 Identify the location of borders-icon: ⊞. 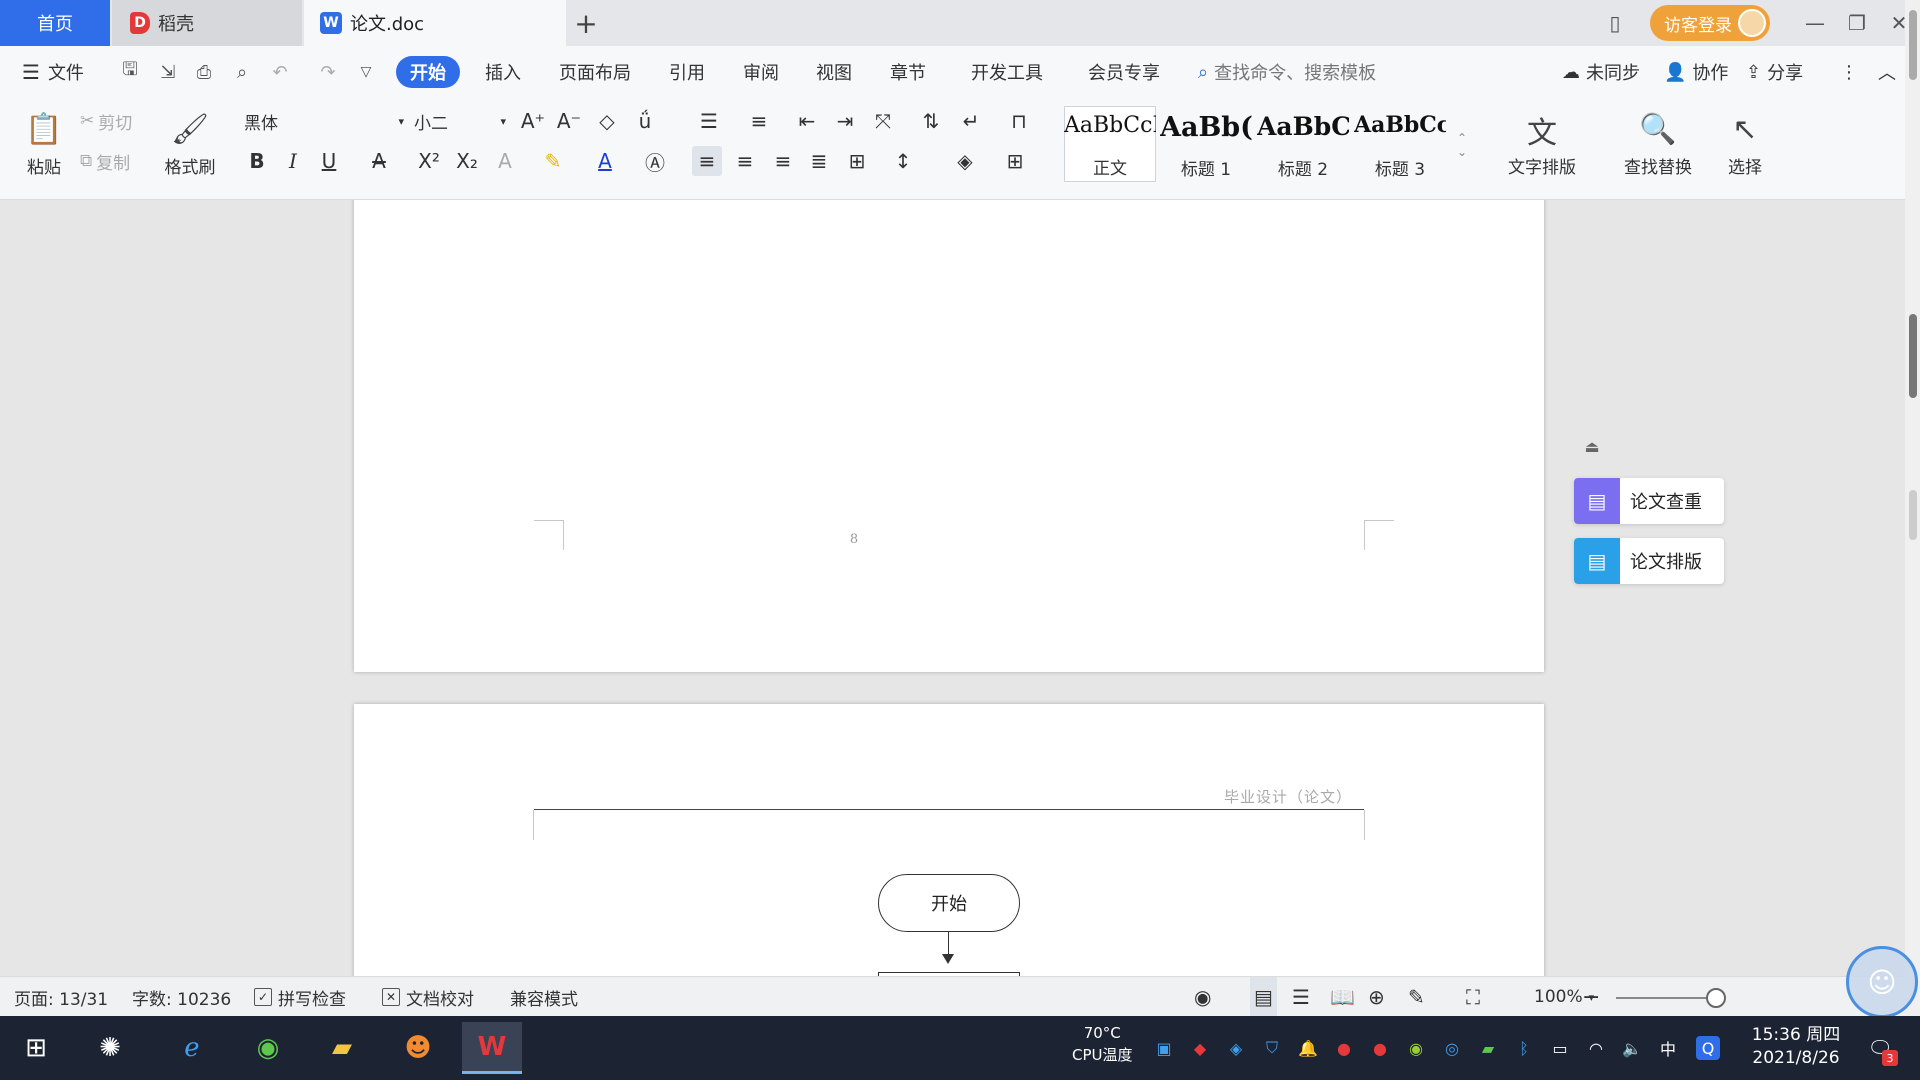
(1015, 161).